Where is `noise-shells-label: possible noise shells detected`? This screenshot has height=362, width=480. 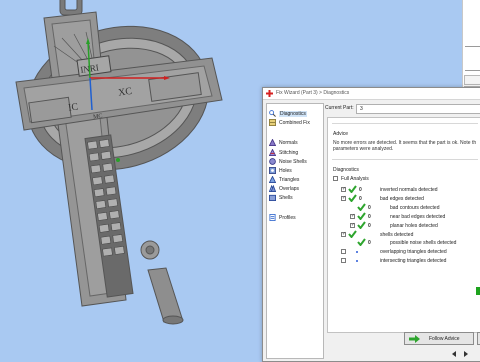
noise-shells-label: possible noise shells detected is located at coordinates (423, 243).